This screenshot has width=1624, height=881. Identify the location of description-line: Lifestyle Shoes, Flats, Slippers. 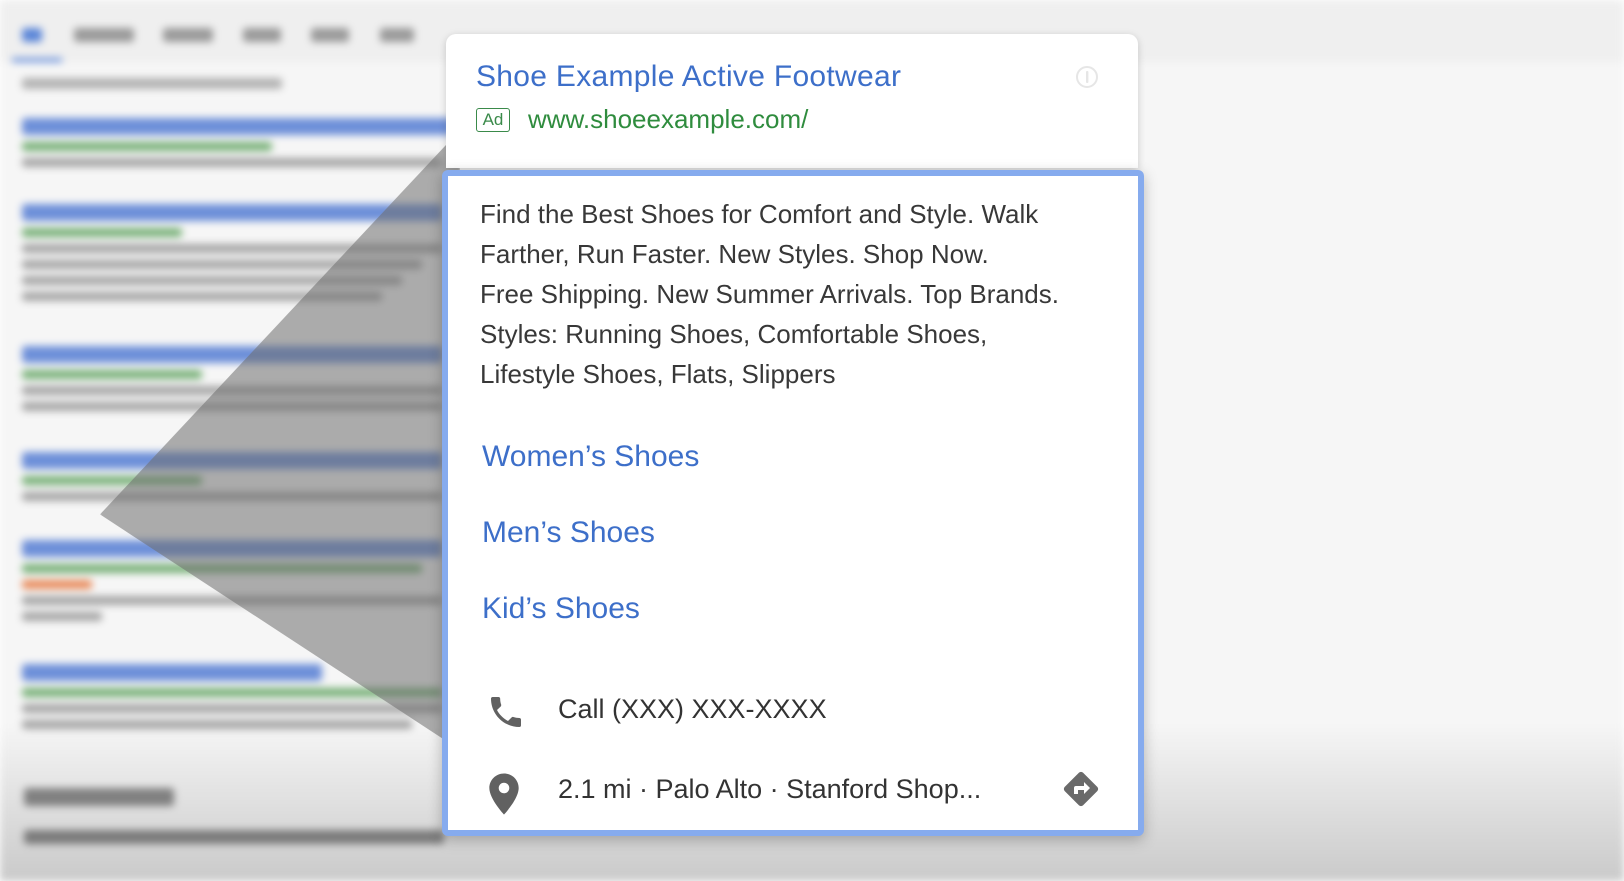
(658, 374).